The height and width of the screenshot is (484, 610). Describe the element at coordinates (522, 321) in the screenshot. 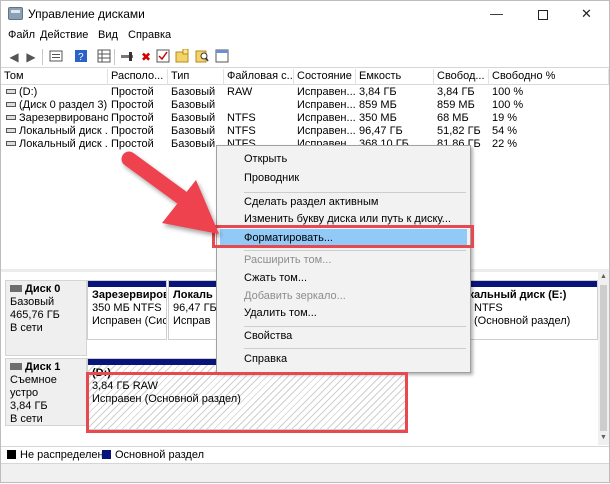

I see `partition-status: (Основной раздел)` at that location.